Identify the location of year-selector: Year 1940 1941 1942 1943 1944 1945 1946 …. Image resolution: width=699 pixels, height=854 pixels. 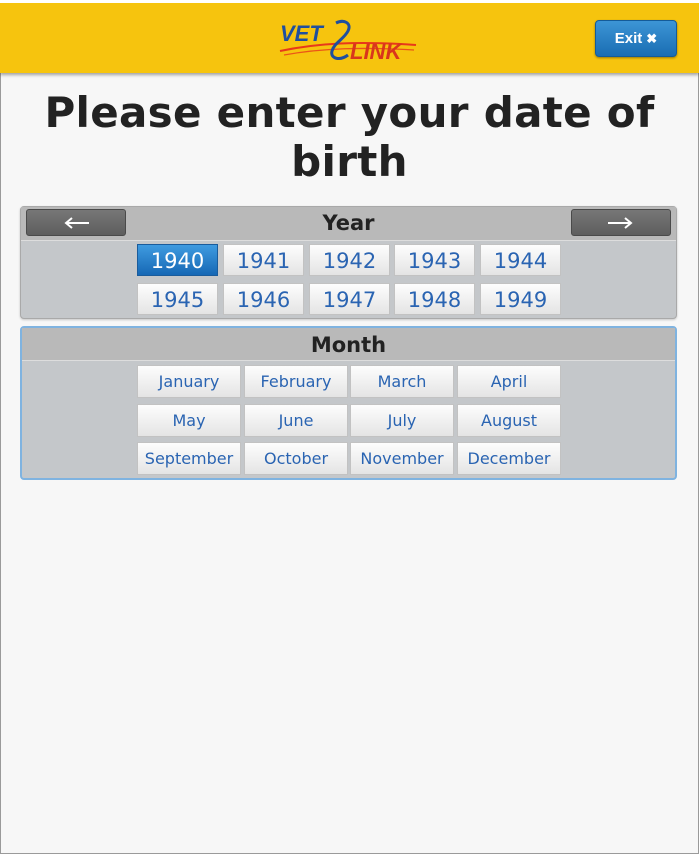
(348, 262).